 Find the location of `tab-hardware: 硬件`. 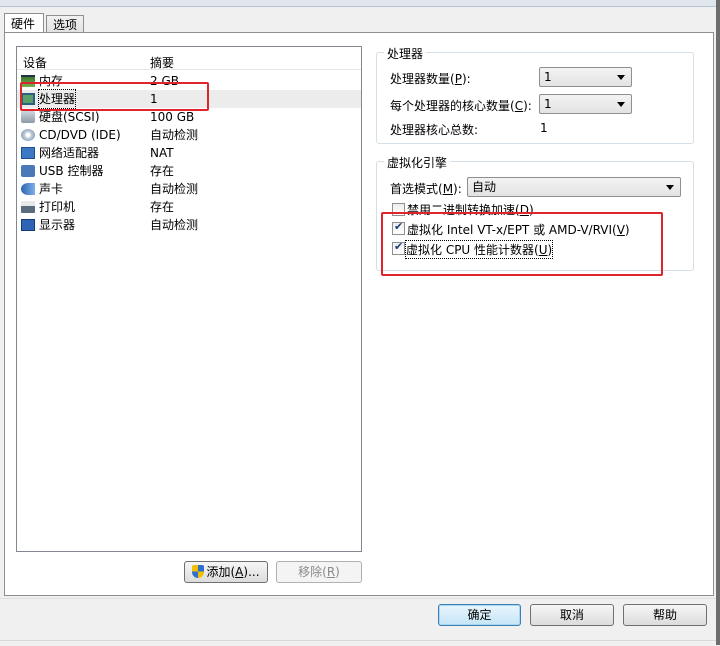

tab-hardware: 硬件 is located at coordinates (24, 23).